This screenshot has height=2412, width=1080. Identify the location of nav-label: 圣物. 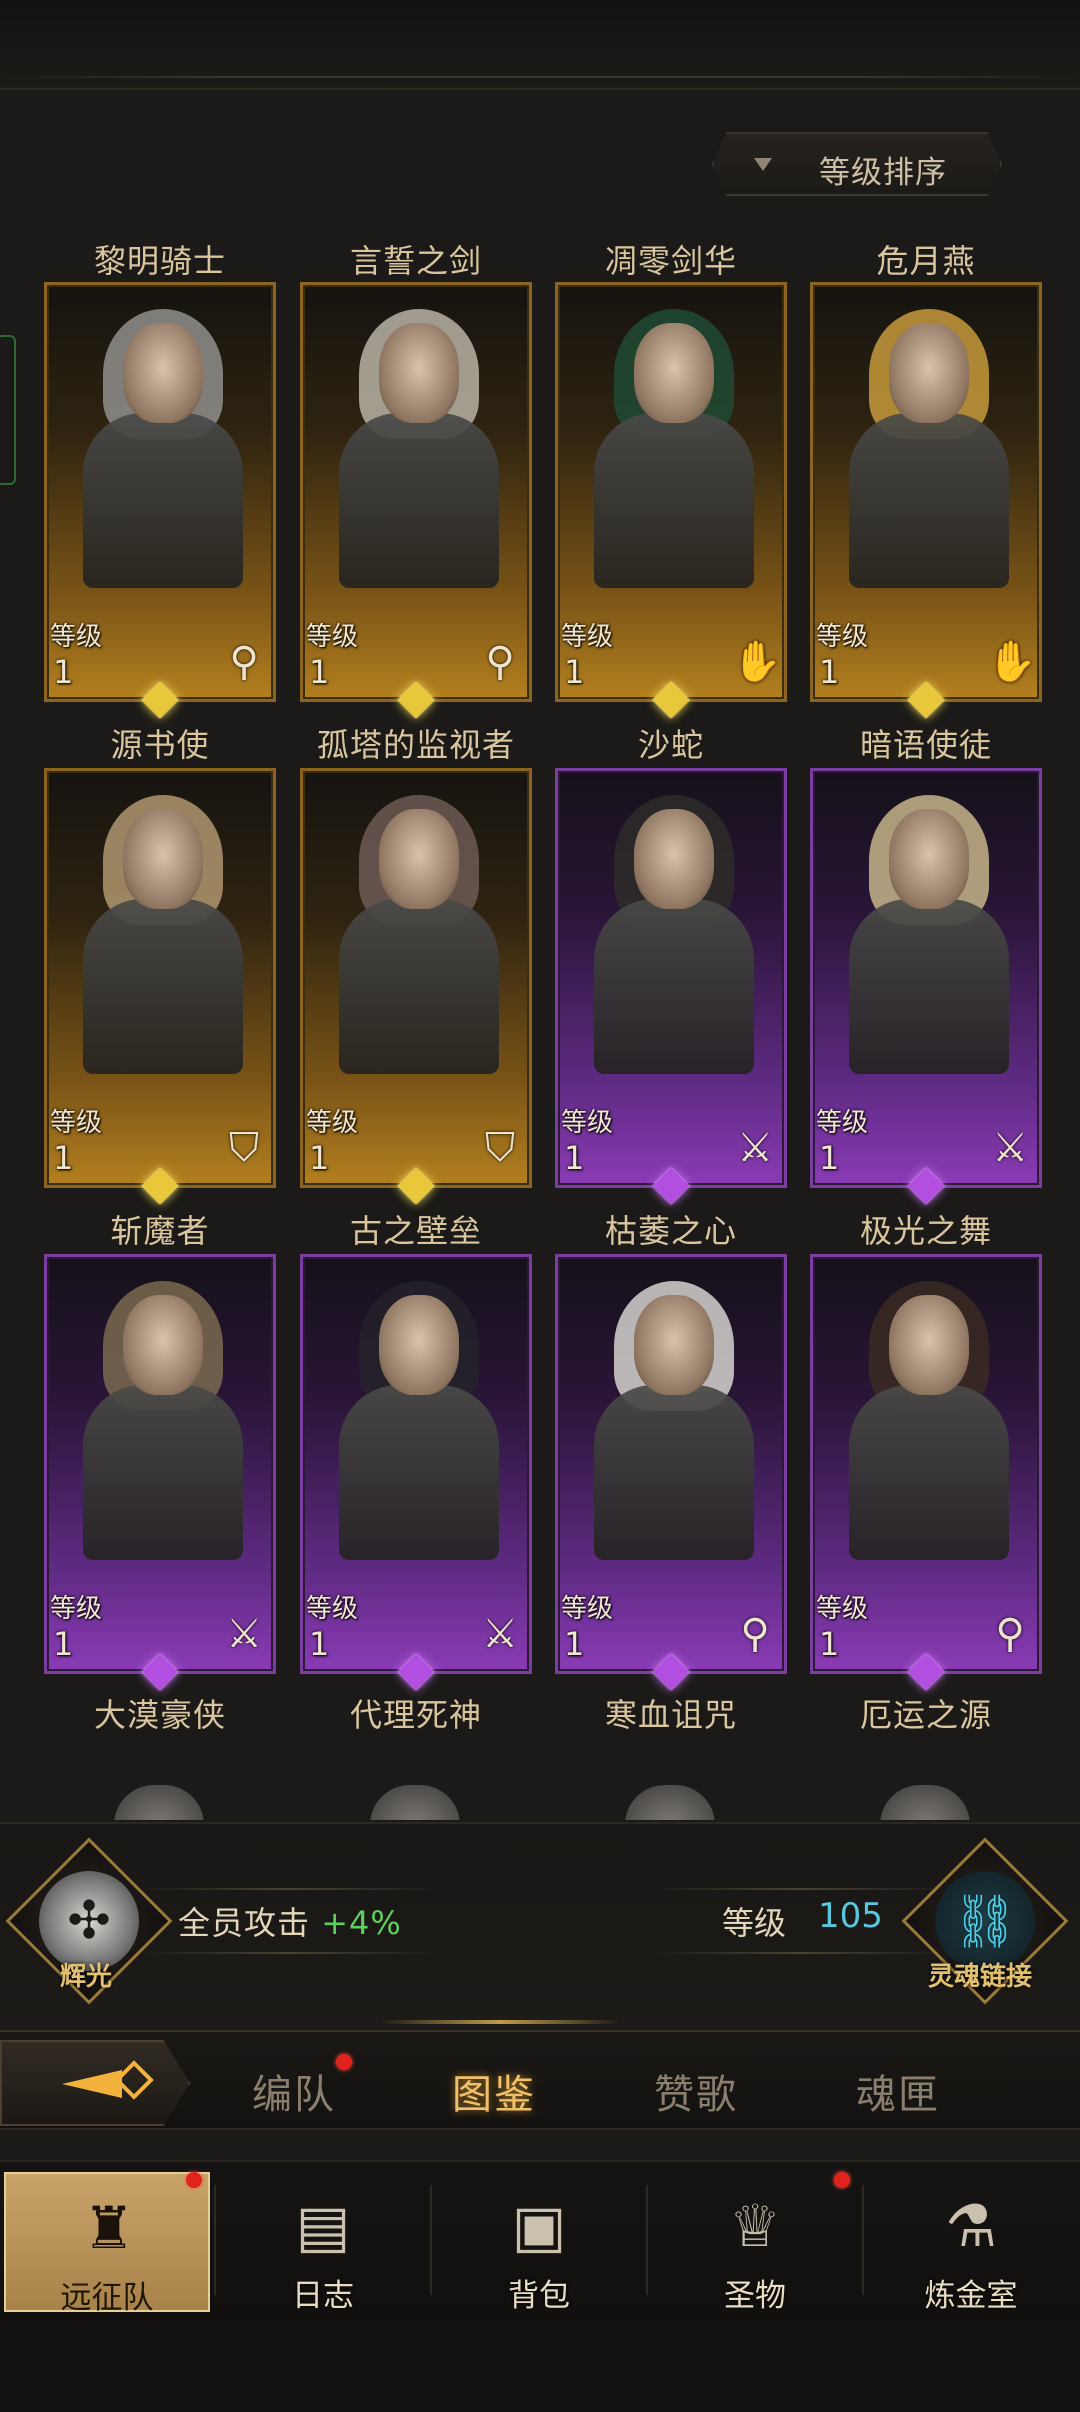
(755, 2296).